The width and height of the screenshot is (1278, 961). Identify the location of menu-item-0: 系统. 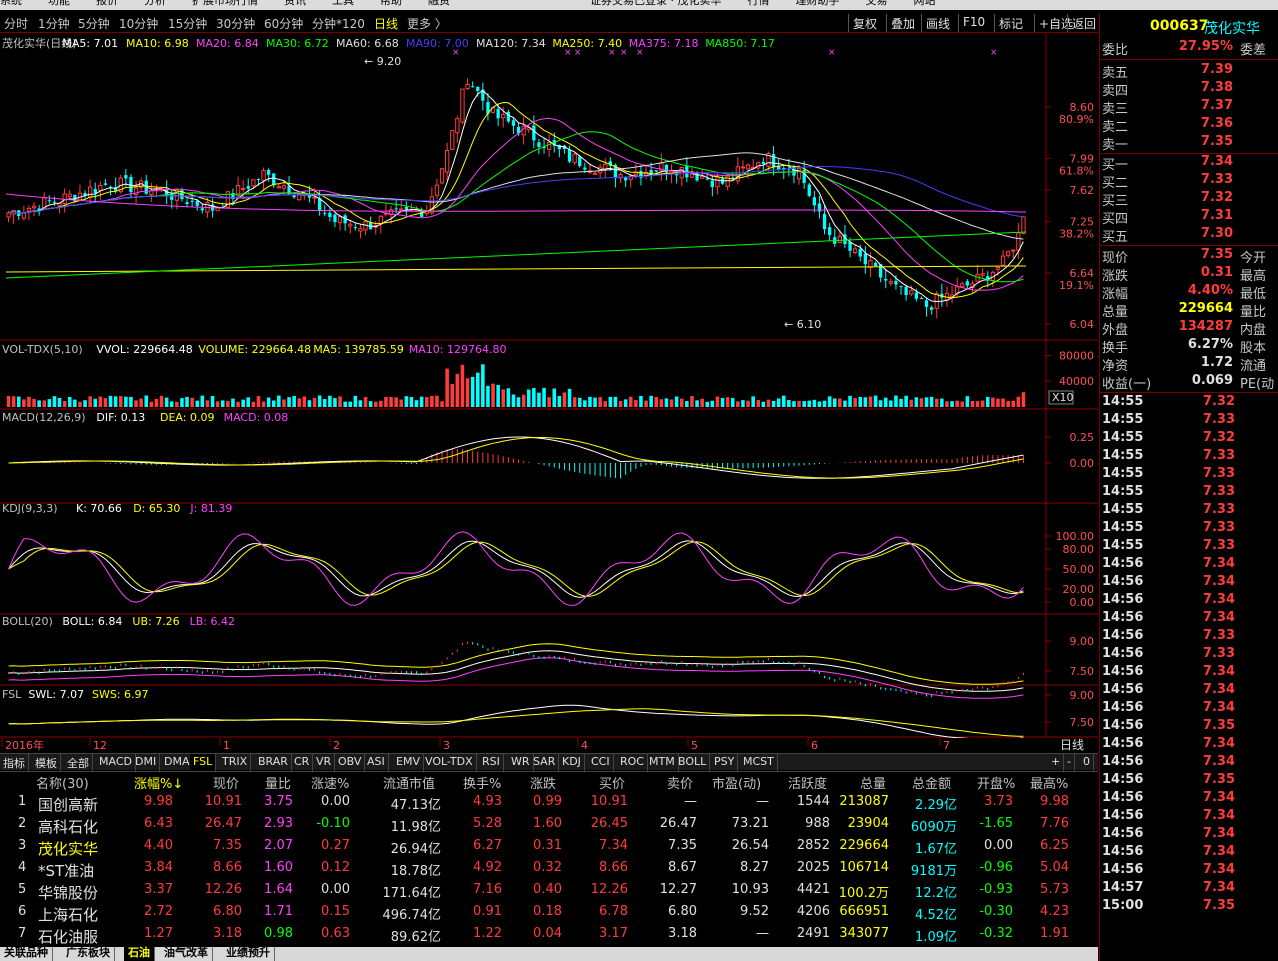
(11, 3).